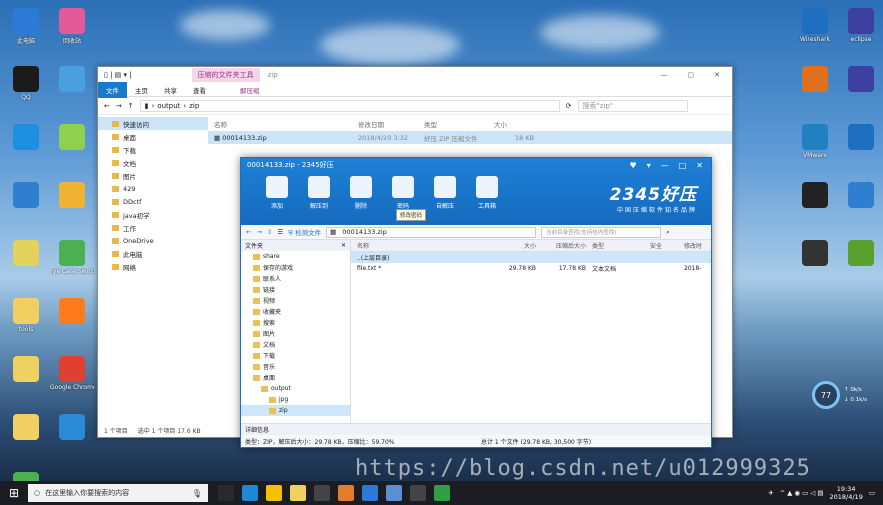 The height and width of the screenshot is (505, 883). What do you see at coordinates (118, 75) in the screenshot?
I see `quick-access-toolbar: ▯ | ▤ ▾ |` at bounding box center [118, 75].